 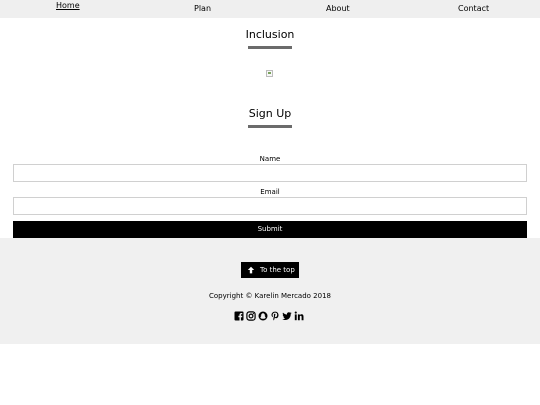 I want to click on social-links, so click(x=269, y=316).